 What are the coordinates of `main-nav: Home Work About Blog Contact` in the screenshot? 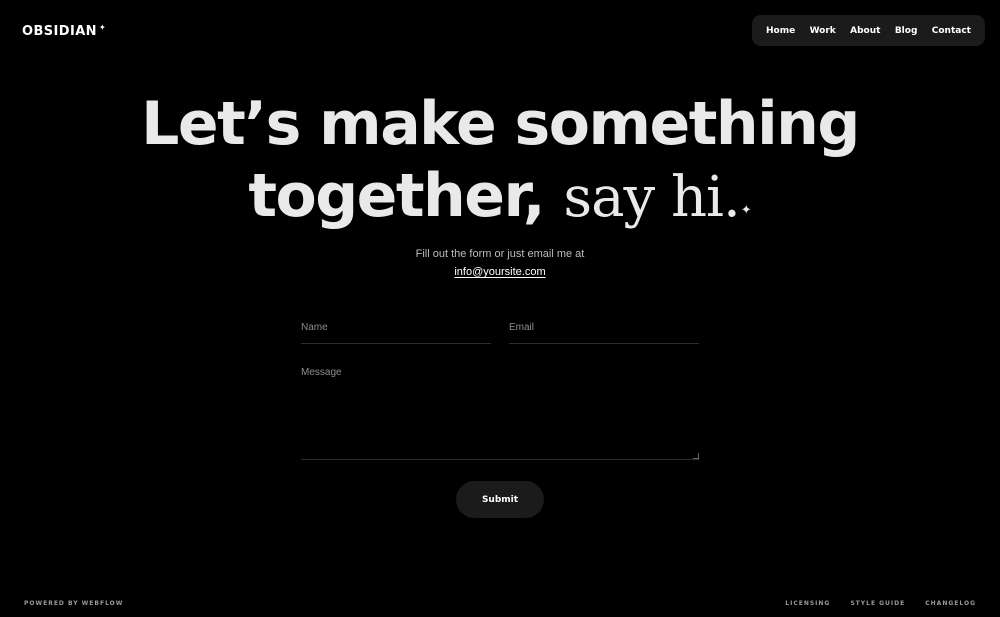 It's located at (868, 30).